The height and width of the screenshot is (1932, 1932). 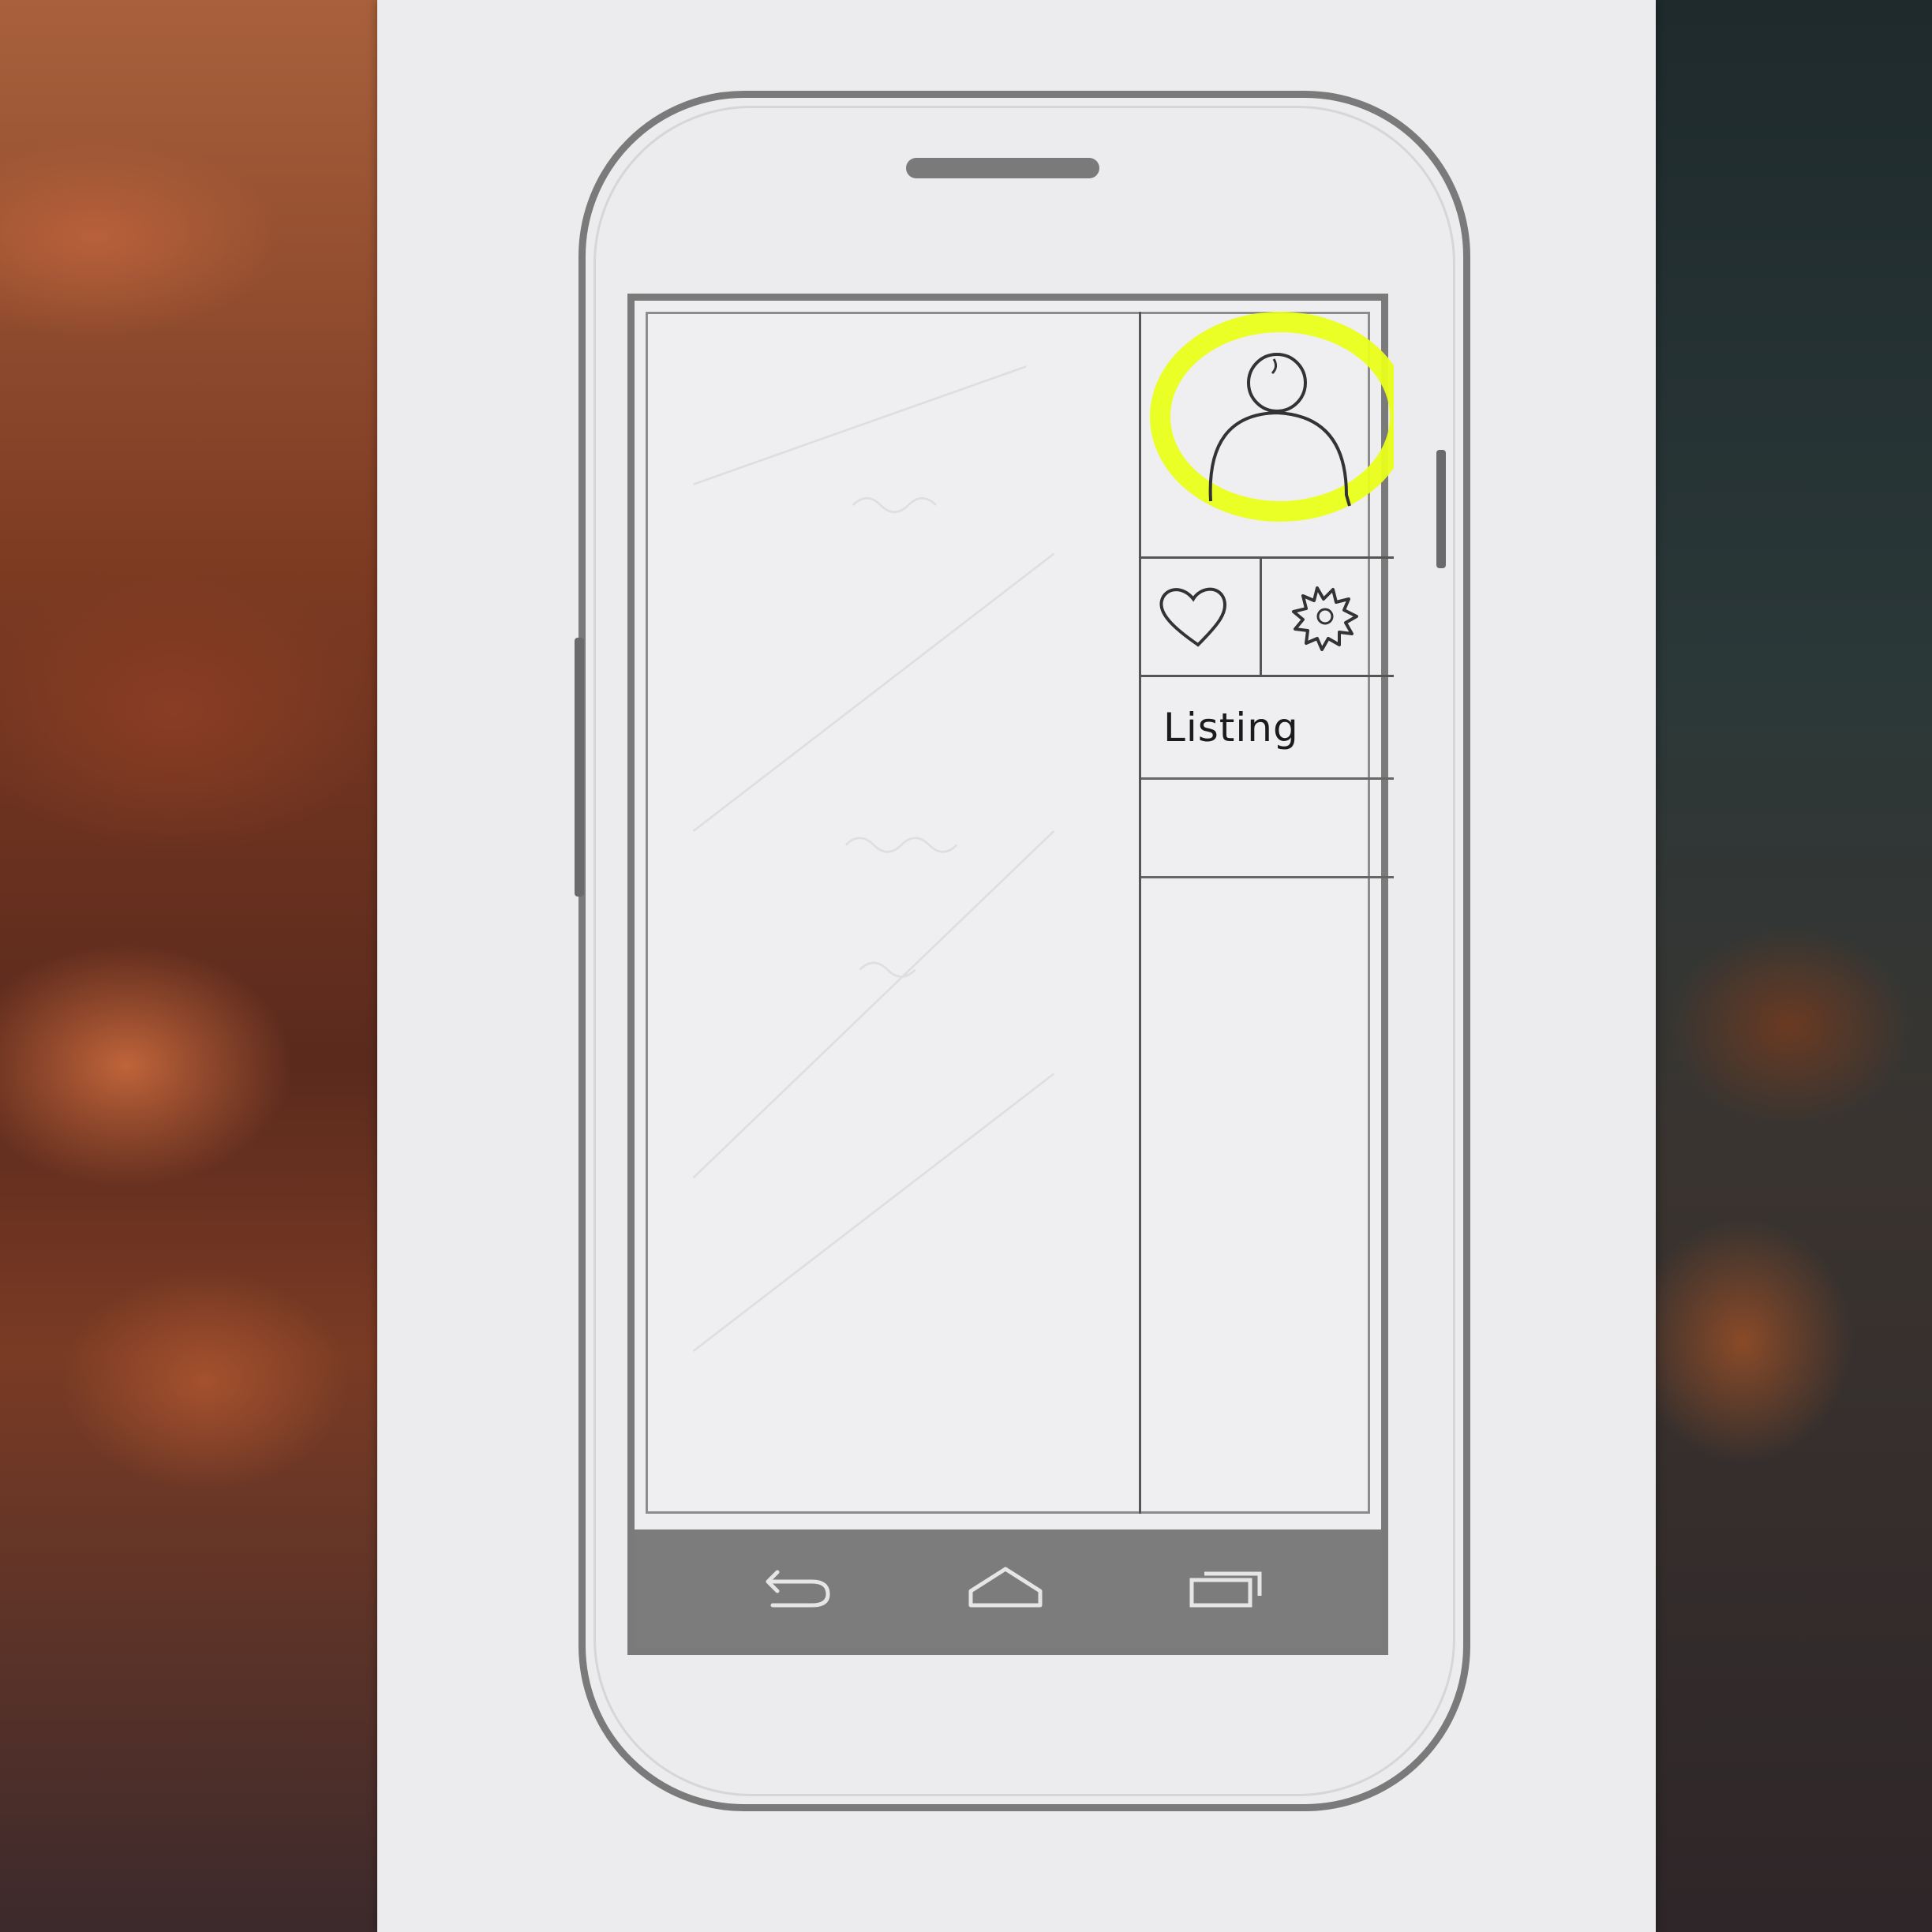 What do you see at coordinates (579, 767) in the screenshot?
I see `phone-side-button-left` at bounding box center [579, 767].